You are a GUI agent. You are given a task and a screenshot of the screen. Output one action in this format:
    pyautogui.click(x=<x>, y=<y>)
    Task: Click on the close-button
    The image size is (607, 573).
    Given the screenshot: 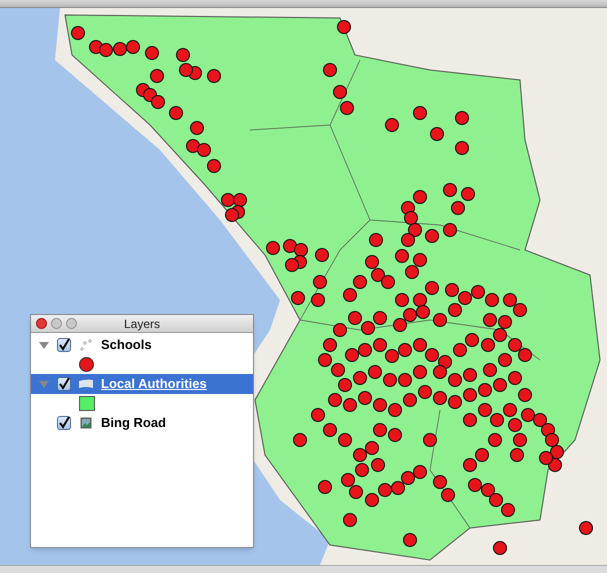 What is the action you would take?
    pyautogui.click(x=41, y=323)
    